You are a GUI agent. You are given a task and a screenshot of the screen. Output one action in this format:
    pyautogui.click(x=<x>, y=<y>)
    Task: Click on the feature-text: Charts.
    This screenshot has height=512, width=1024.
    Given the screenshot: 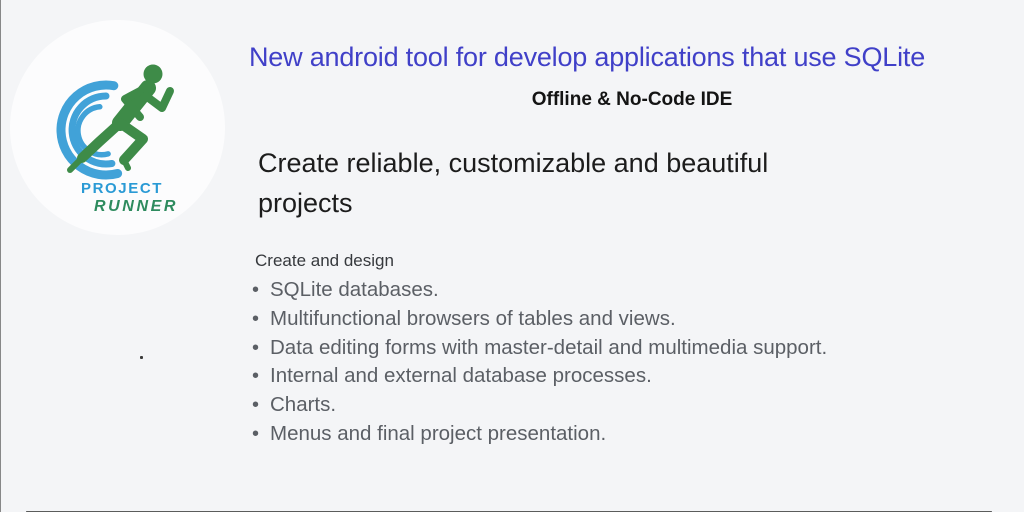 What is the action you would take?
    pyautogui.click(x=303, y=405)
    